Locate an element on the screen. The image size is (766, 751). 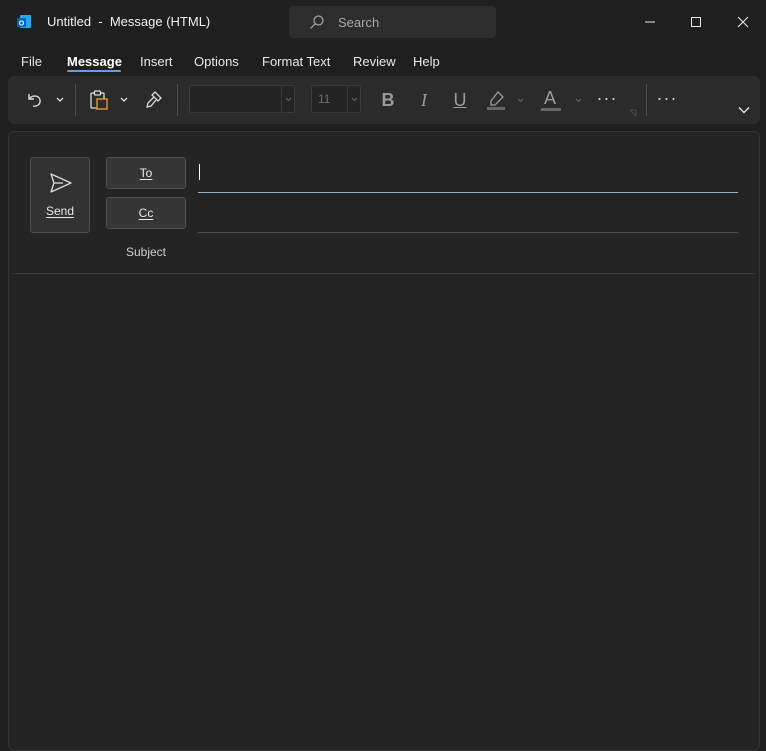
menu-message: Message is located at coordinates (94, 61).